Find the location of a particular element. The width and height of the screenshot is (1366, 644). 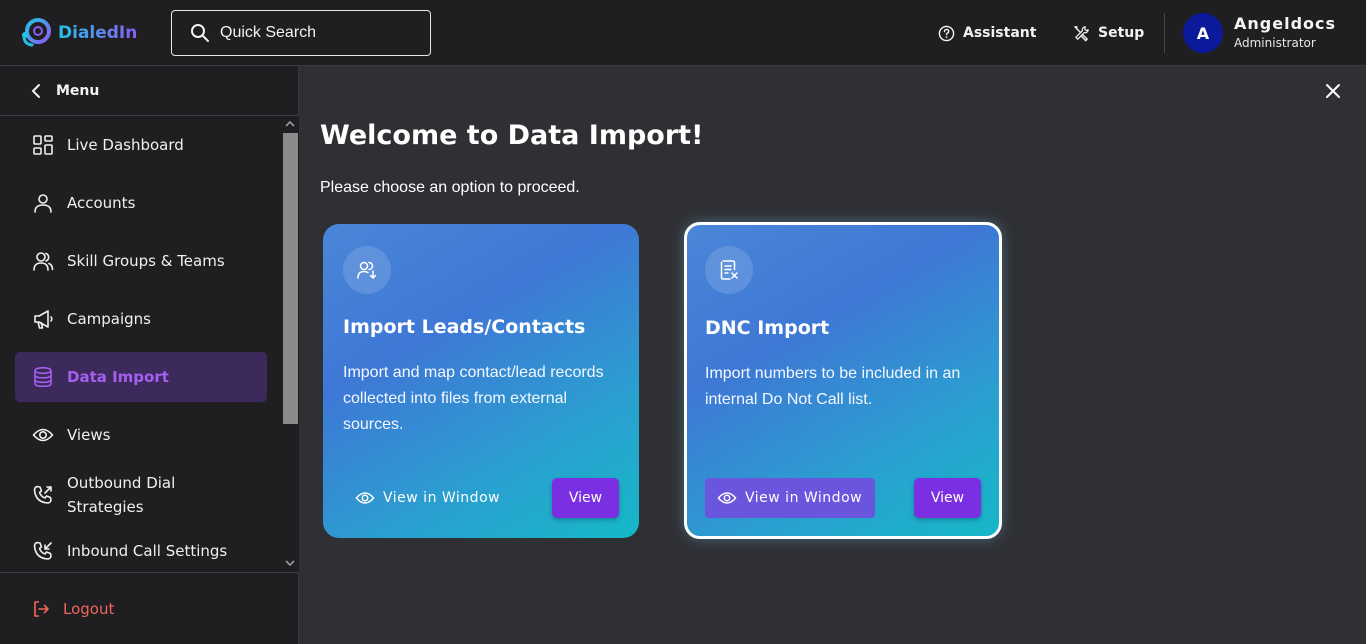

sidebar-item-label: Accounts is located at coordinates (101, 203).